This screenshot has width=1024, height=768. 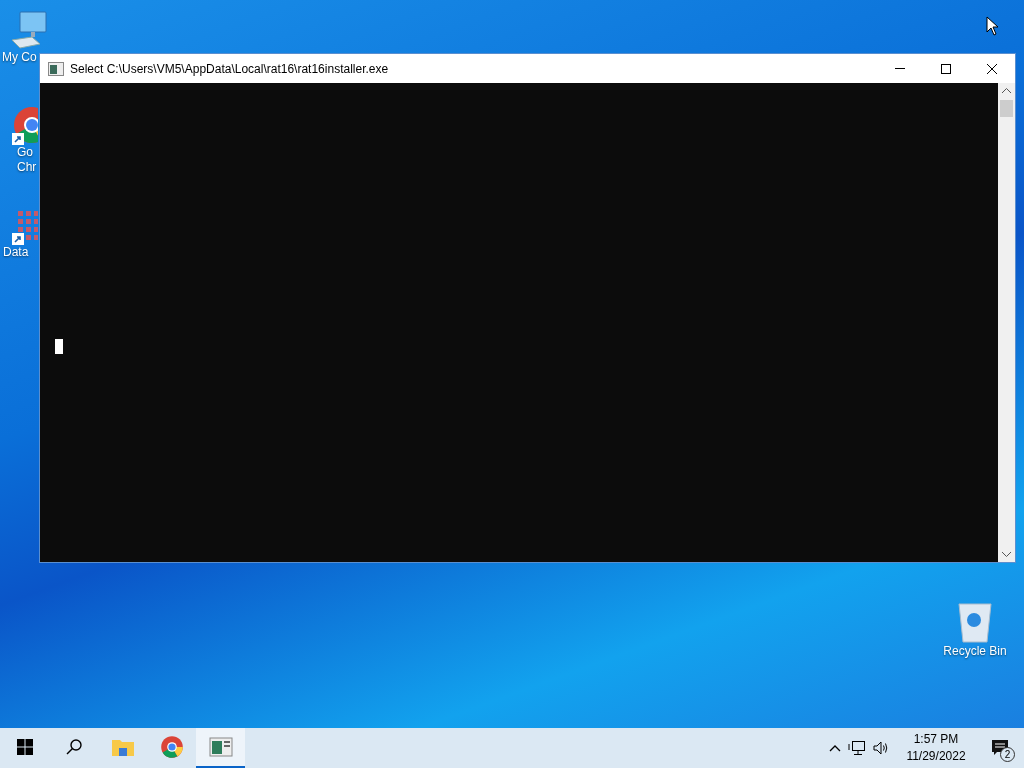 I want to click on folder-icon, so click(x=122, y=747).